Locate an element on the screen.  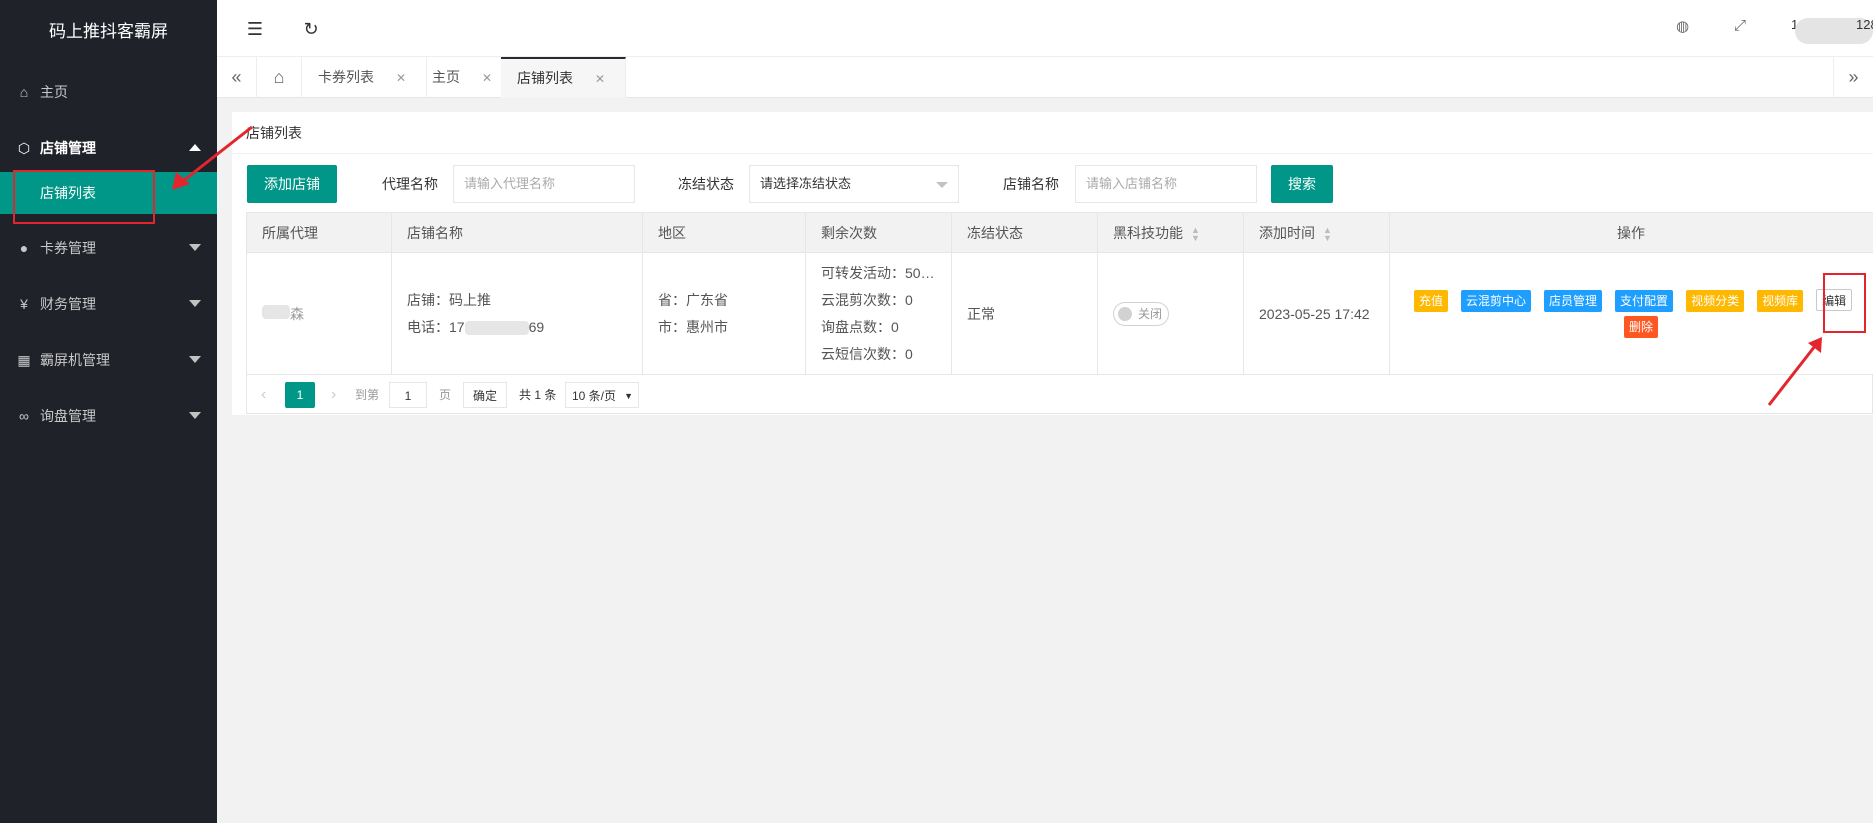
arrow-to-edit is located at coordinates (1792, 375).